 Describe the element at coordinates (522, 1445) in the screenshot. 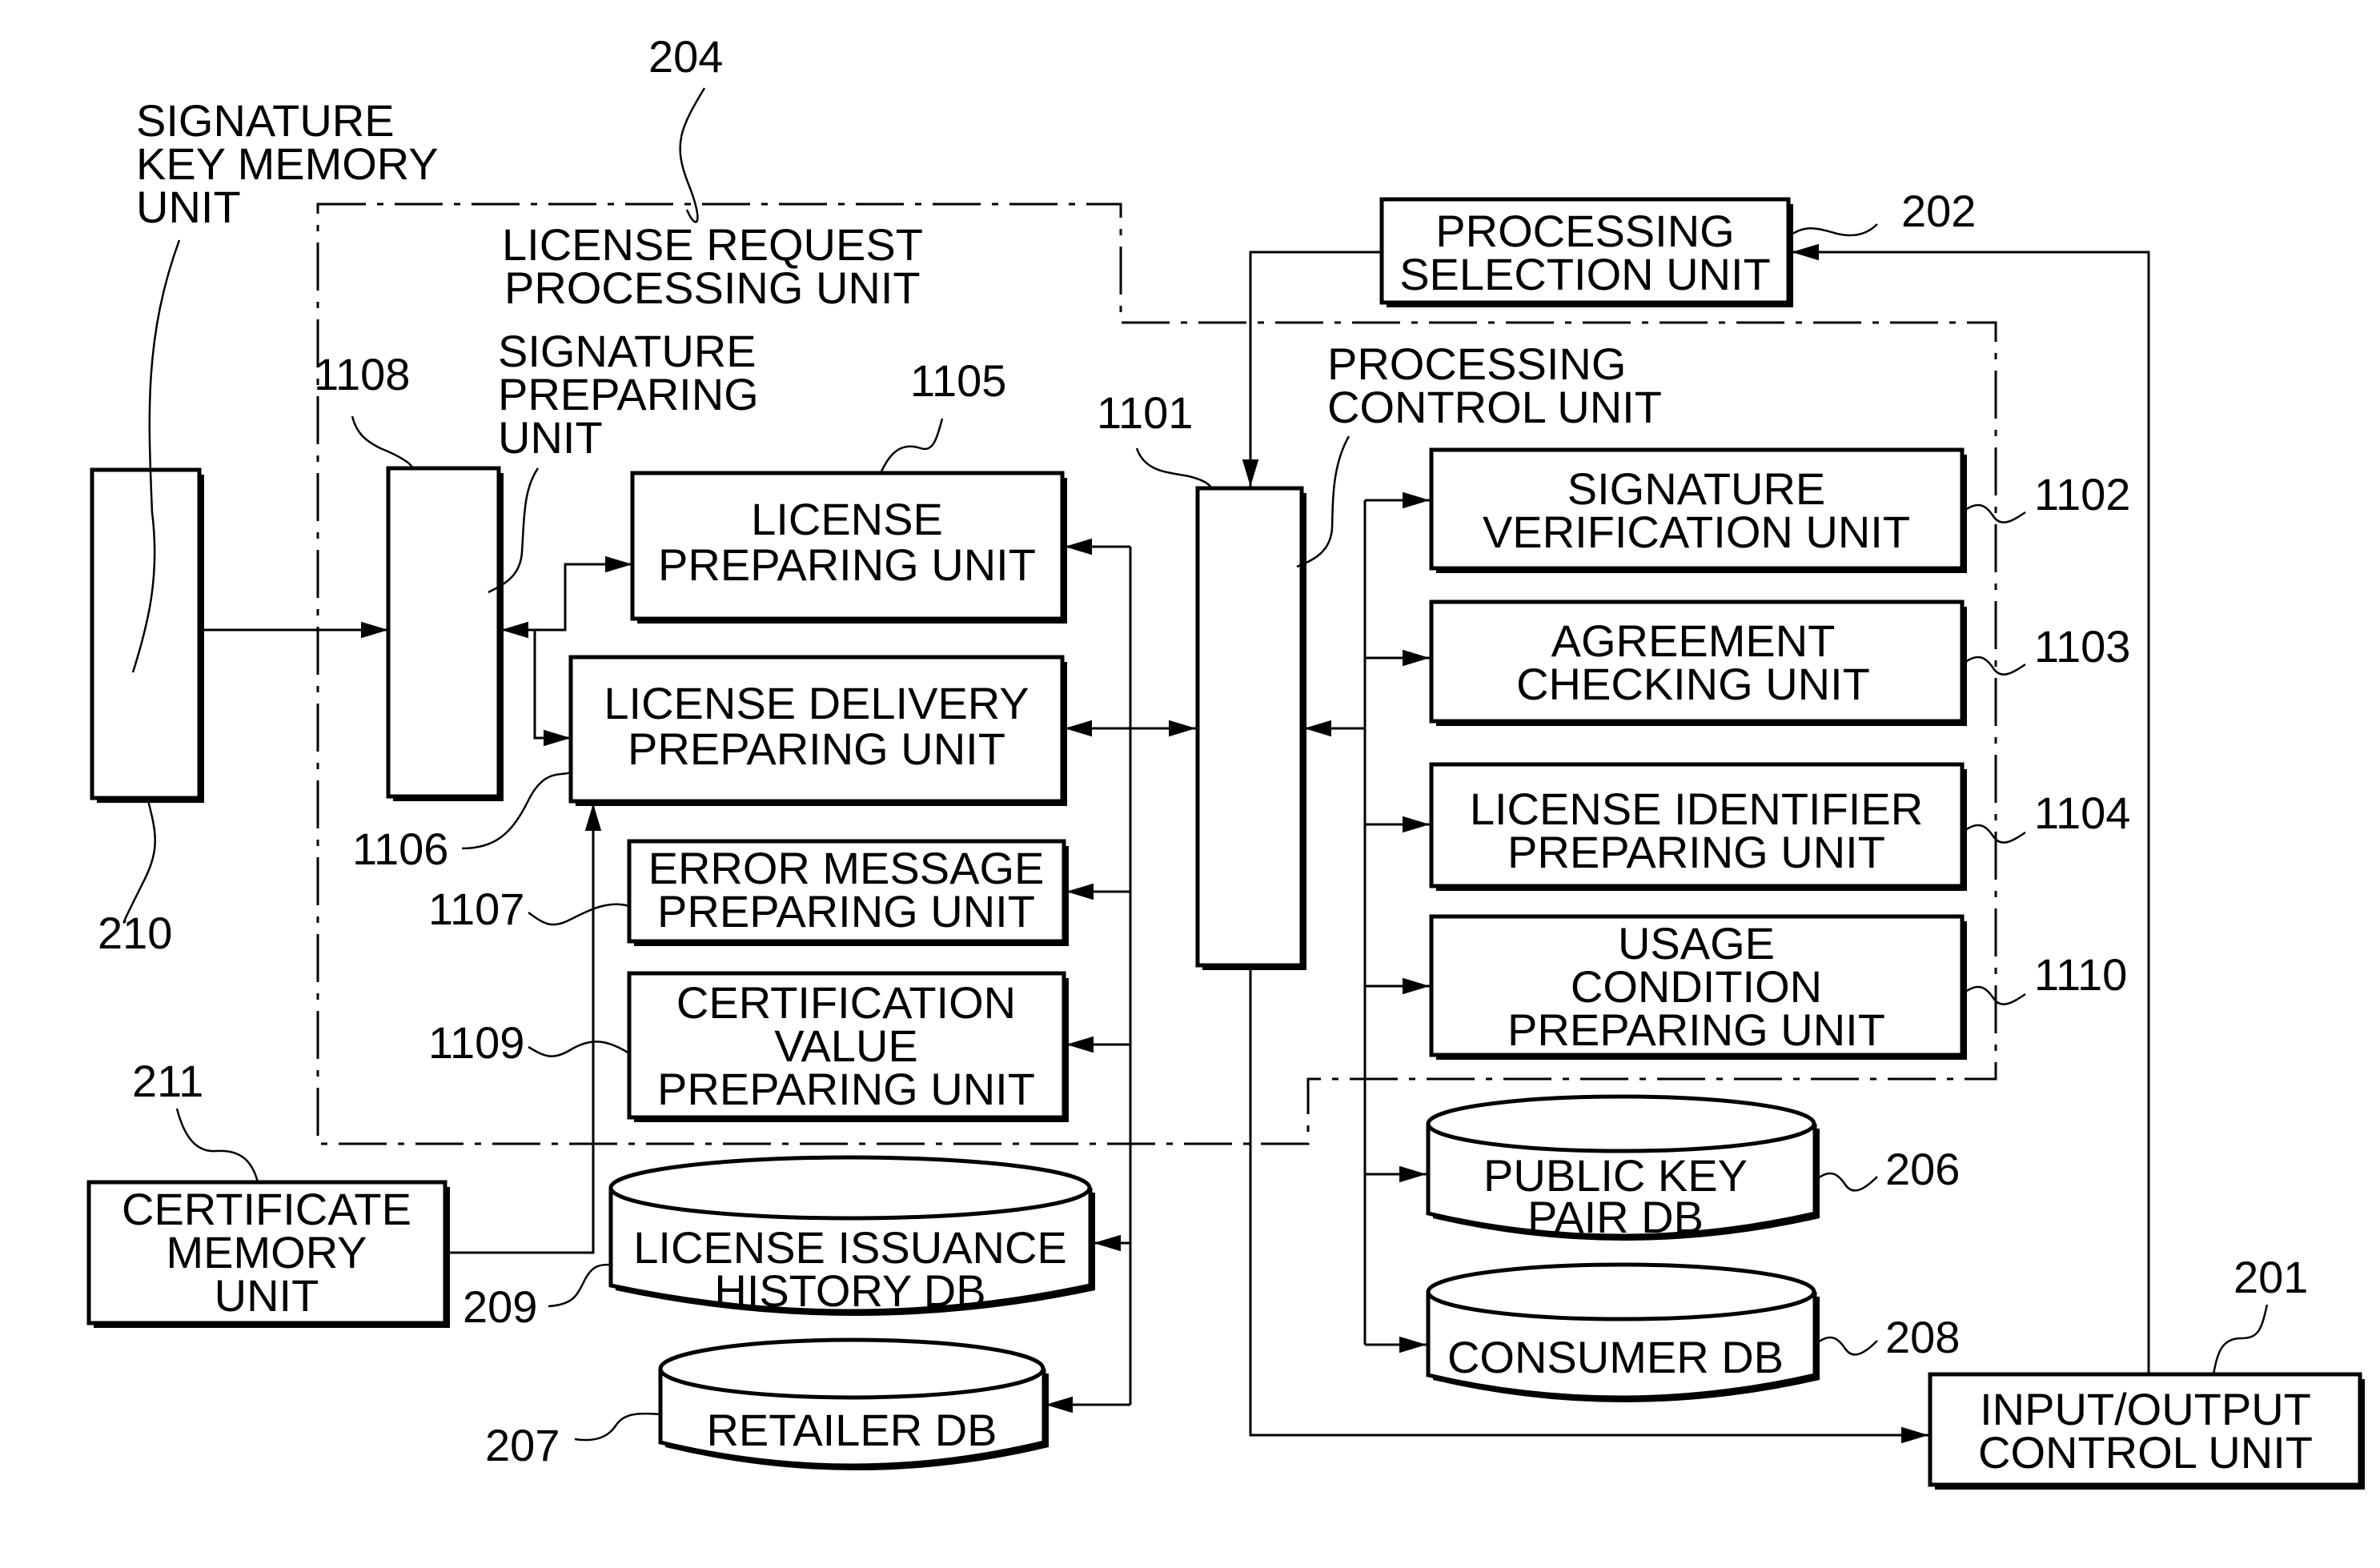

I see `ref-207: 207` at that location.